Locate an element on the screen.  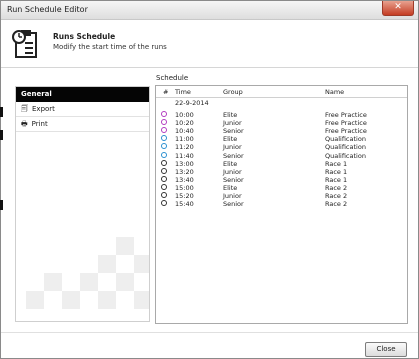
header-subtitle: Modify the start time of the runs is located at coordinates (110, 47).